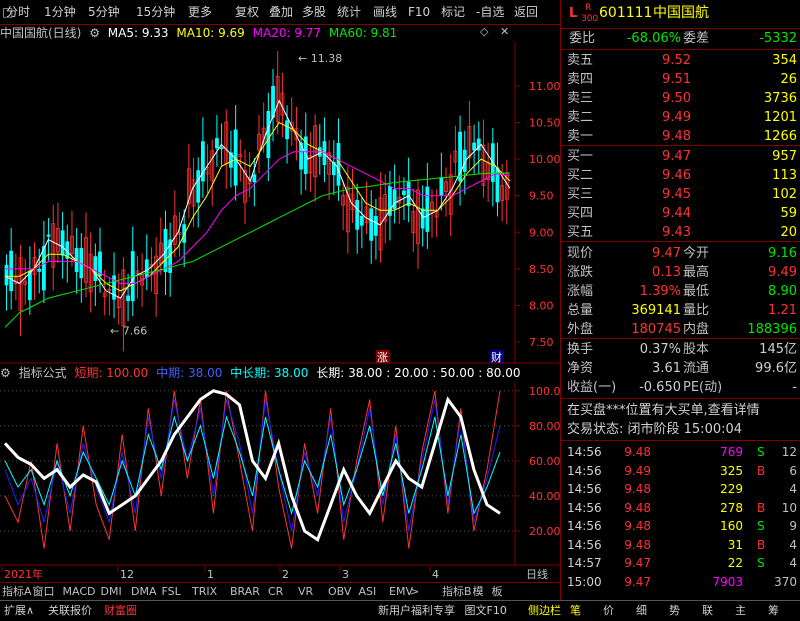 The width and height of the screenshot is (800, 621). What do you see at coordinates (537, 574) in the screenshot?
I see `date-label: 日线` at bounding box center [537, 574].